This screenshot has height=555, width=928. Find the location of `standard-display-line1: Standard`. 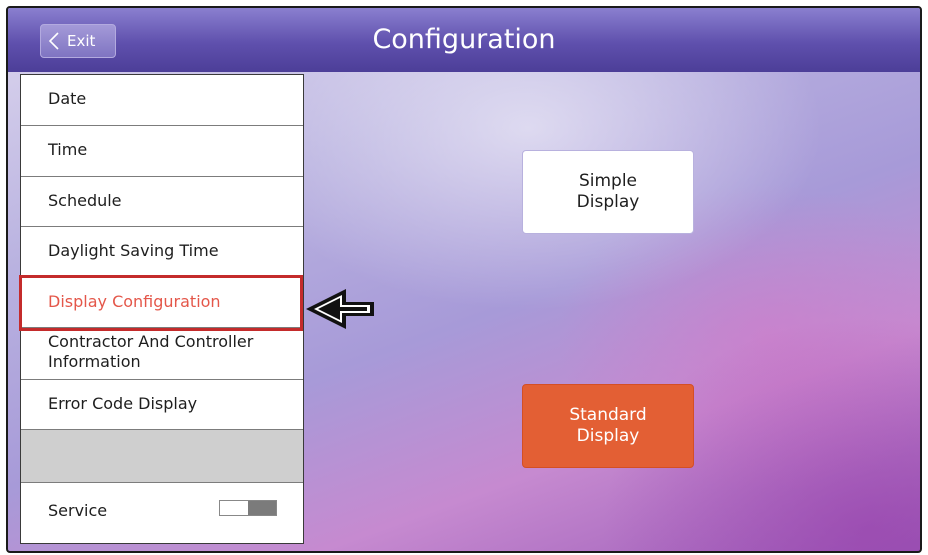

standard-display-line1: Standard is located at coordinates (608, 415).